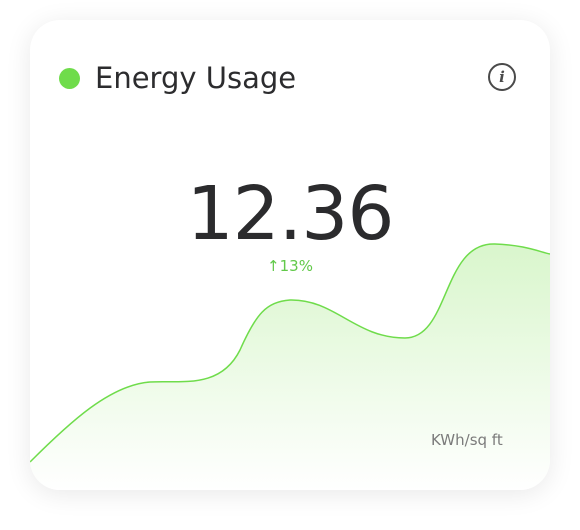 This screenshot has width=580, height=530. Describe the element at coordinates (196, 78) in the screenshot. I see `card-title: Energy Usage` at that location.